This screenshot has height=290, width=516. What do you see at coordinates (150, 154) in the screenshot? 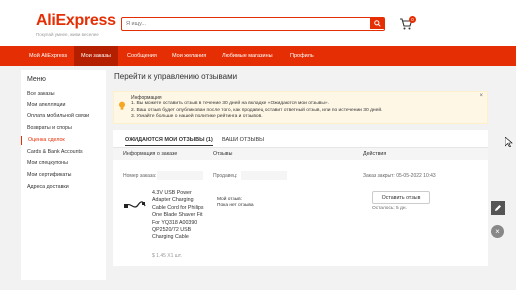
I see `column-order-info: Информация о заказе` at bounding box center [150, 154].